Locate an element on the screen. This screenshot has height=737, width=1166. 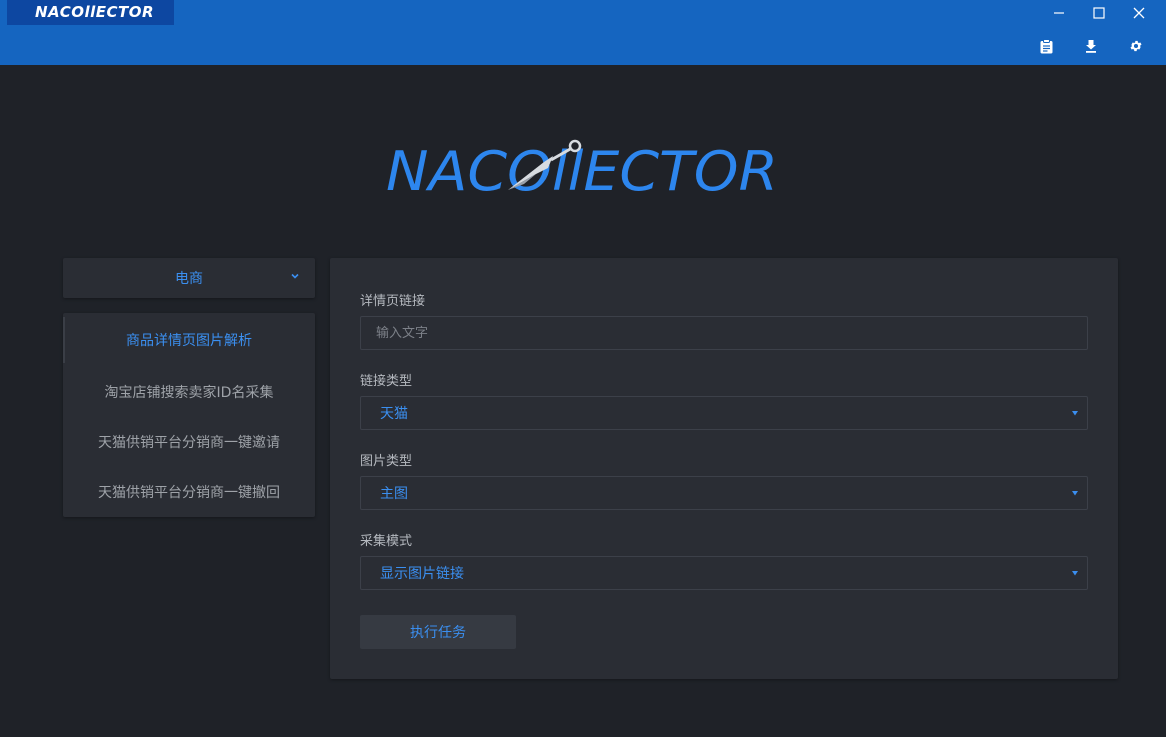
sidebar-item-label: 天猫供销平台分销商一键邀请 is located at coordinates (189, 443).